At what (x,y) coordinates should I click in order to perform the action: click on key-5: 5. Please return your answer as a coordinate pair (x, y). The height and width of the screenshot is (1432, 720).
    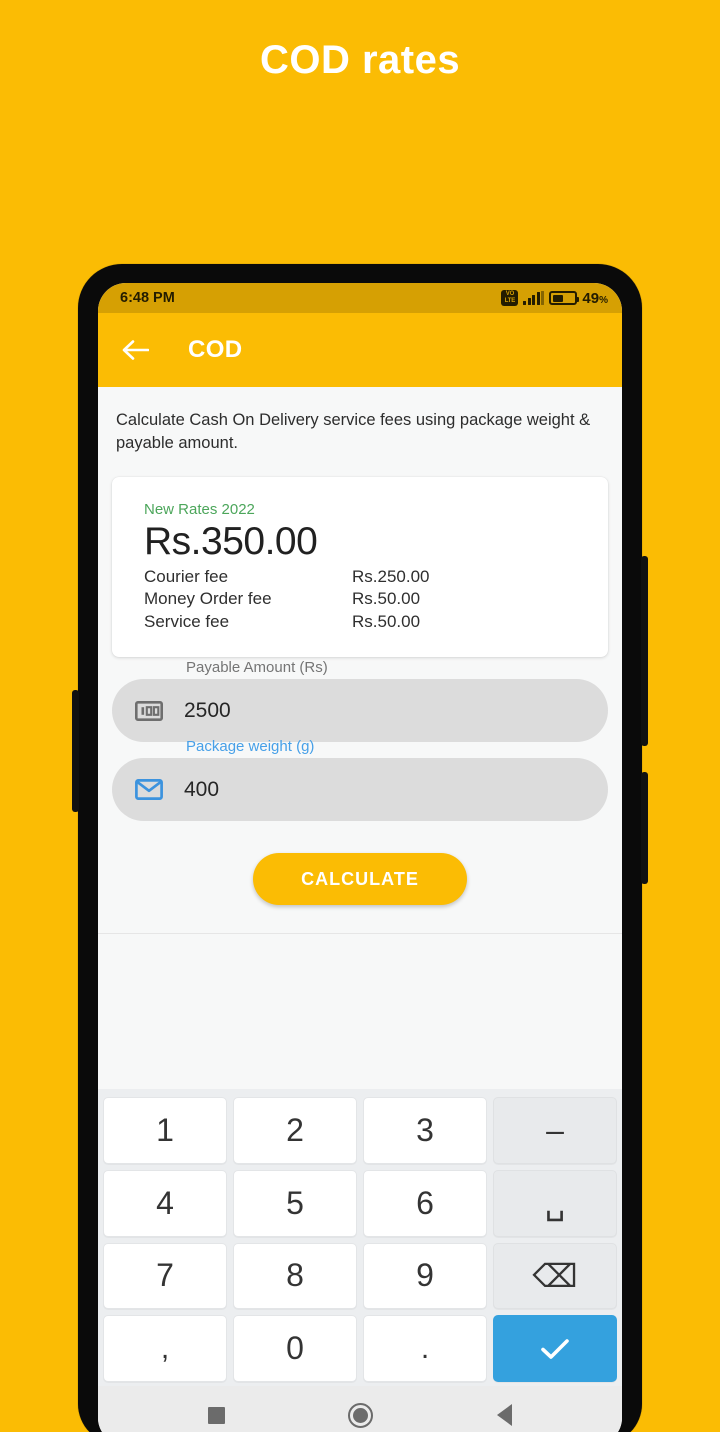
    Looking at the image, I should click on (295, 1203).